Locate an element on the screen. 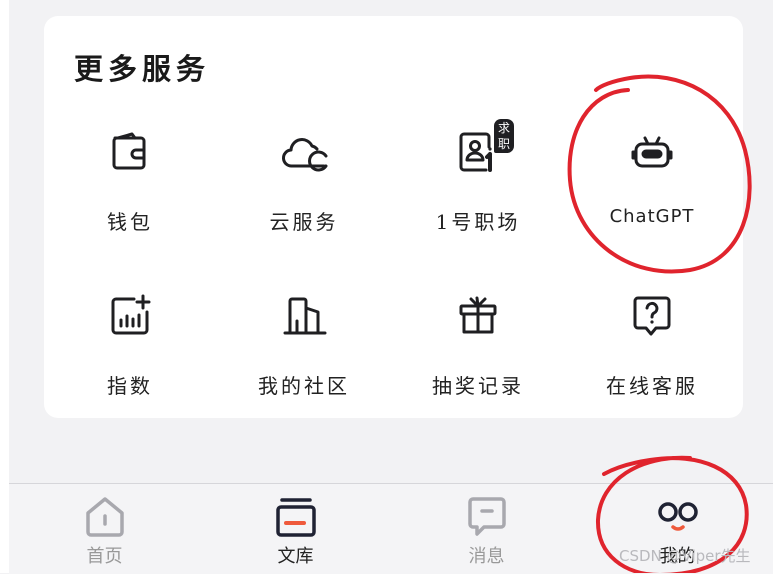 The width and height of the screenshot is (773, 574). service-label: 1号职场 is located at coordinates (478, 222).